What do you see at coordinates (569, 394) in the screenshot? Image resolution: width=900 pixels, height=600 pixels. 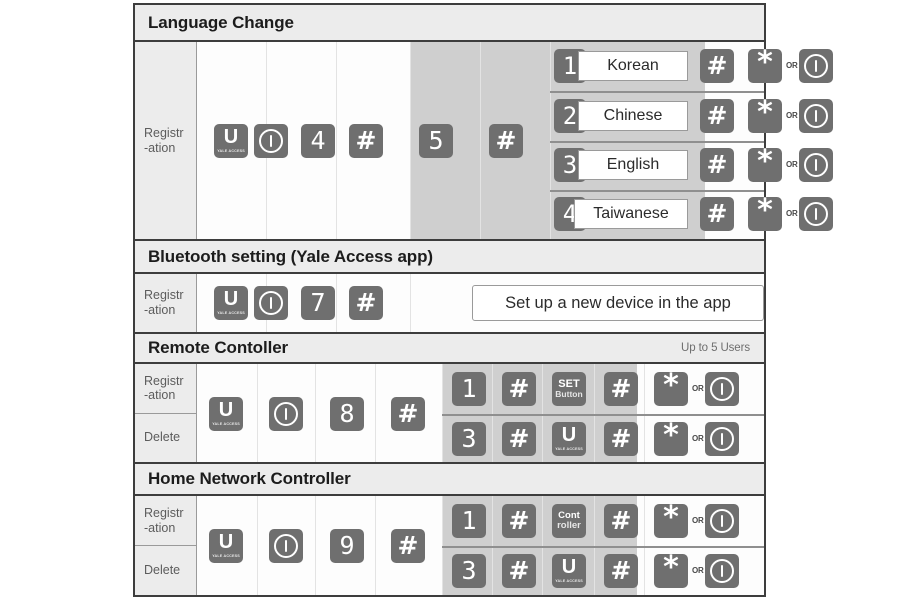 I see `key-set-button-line2: Button` at bounding box center [569, 394].